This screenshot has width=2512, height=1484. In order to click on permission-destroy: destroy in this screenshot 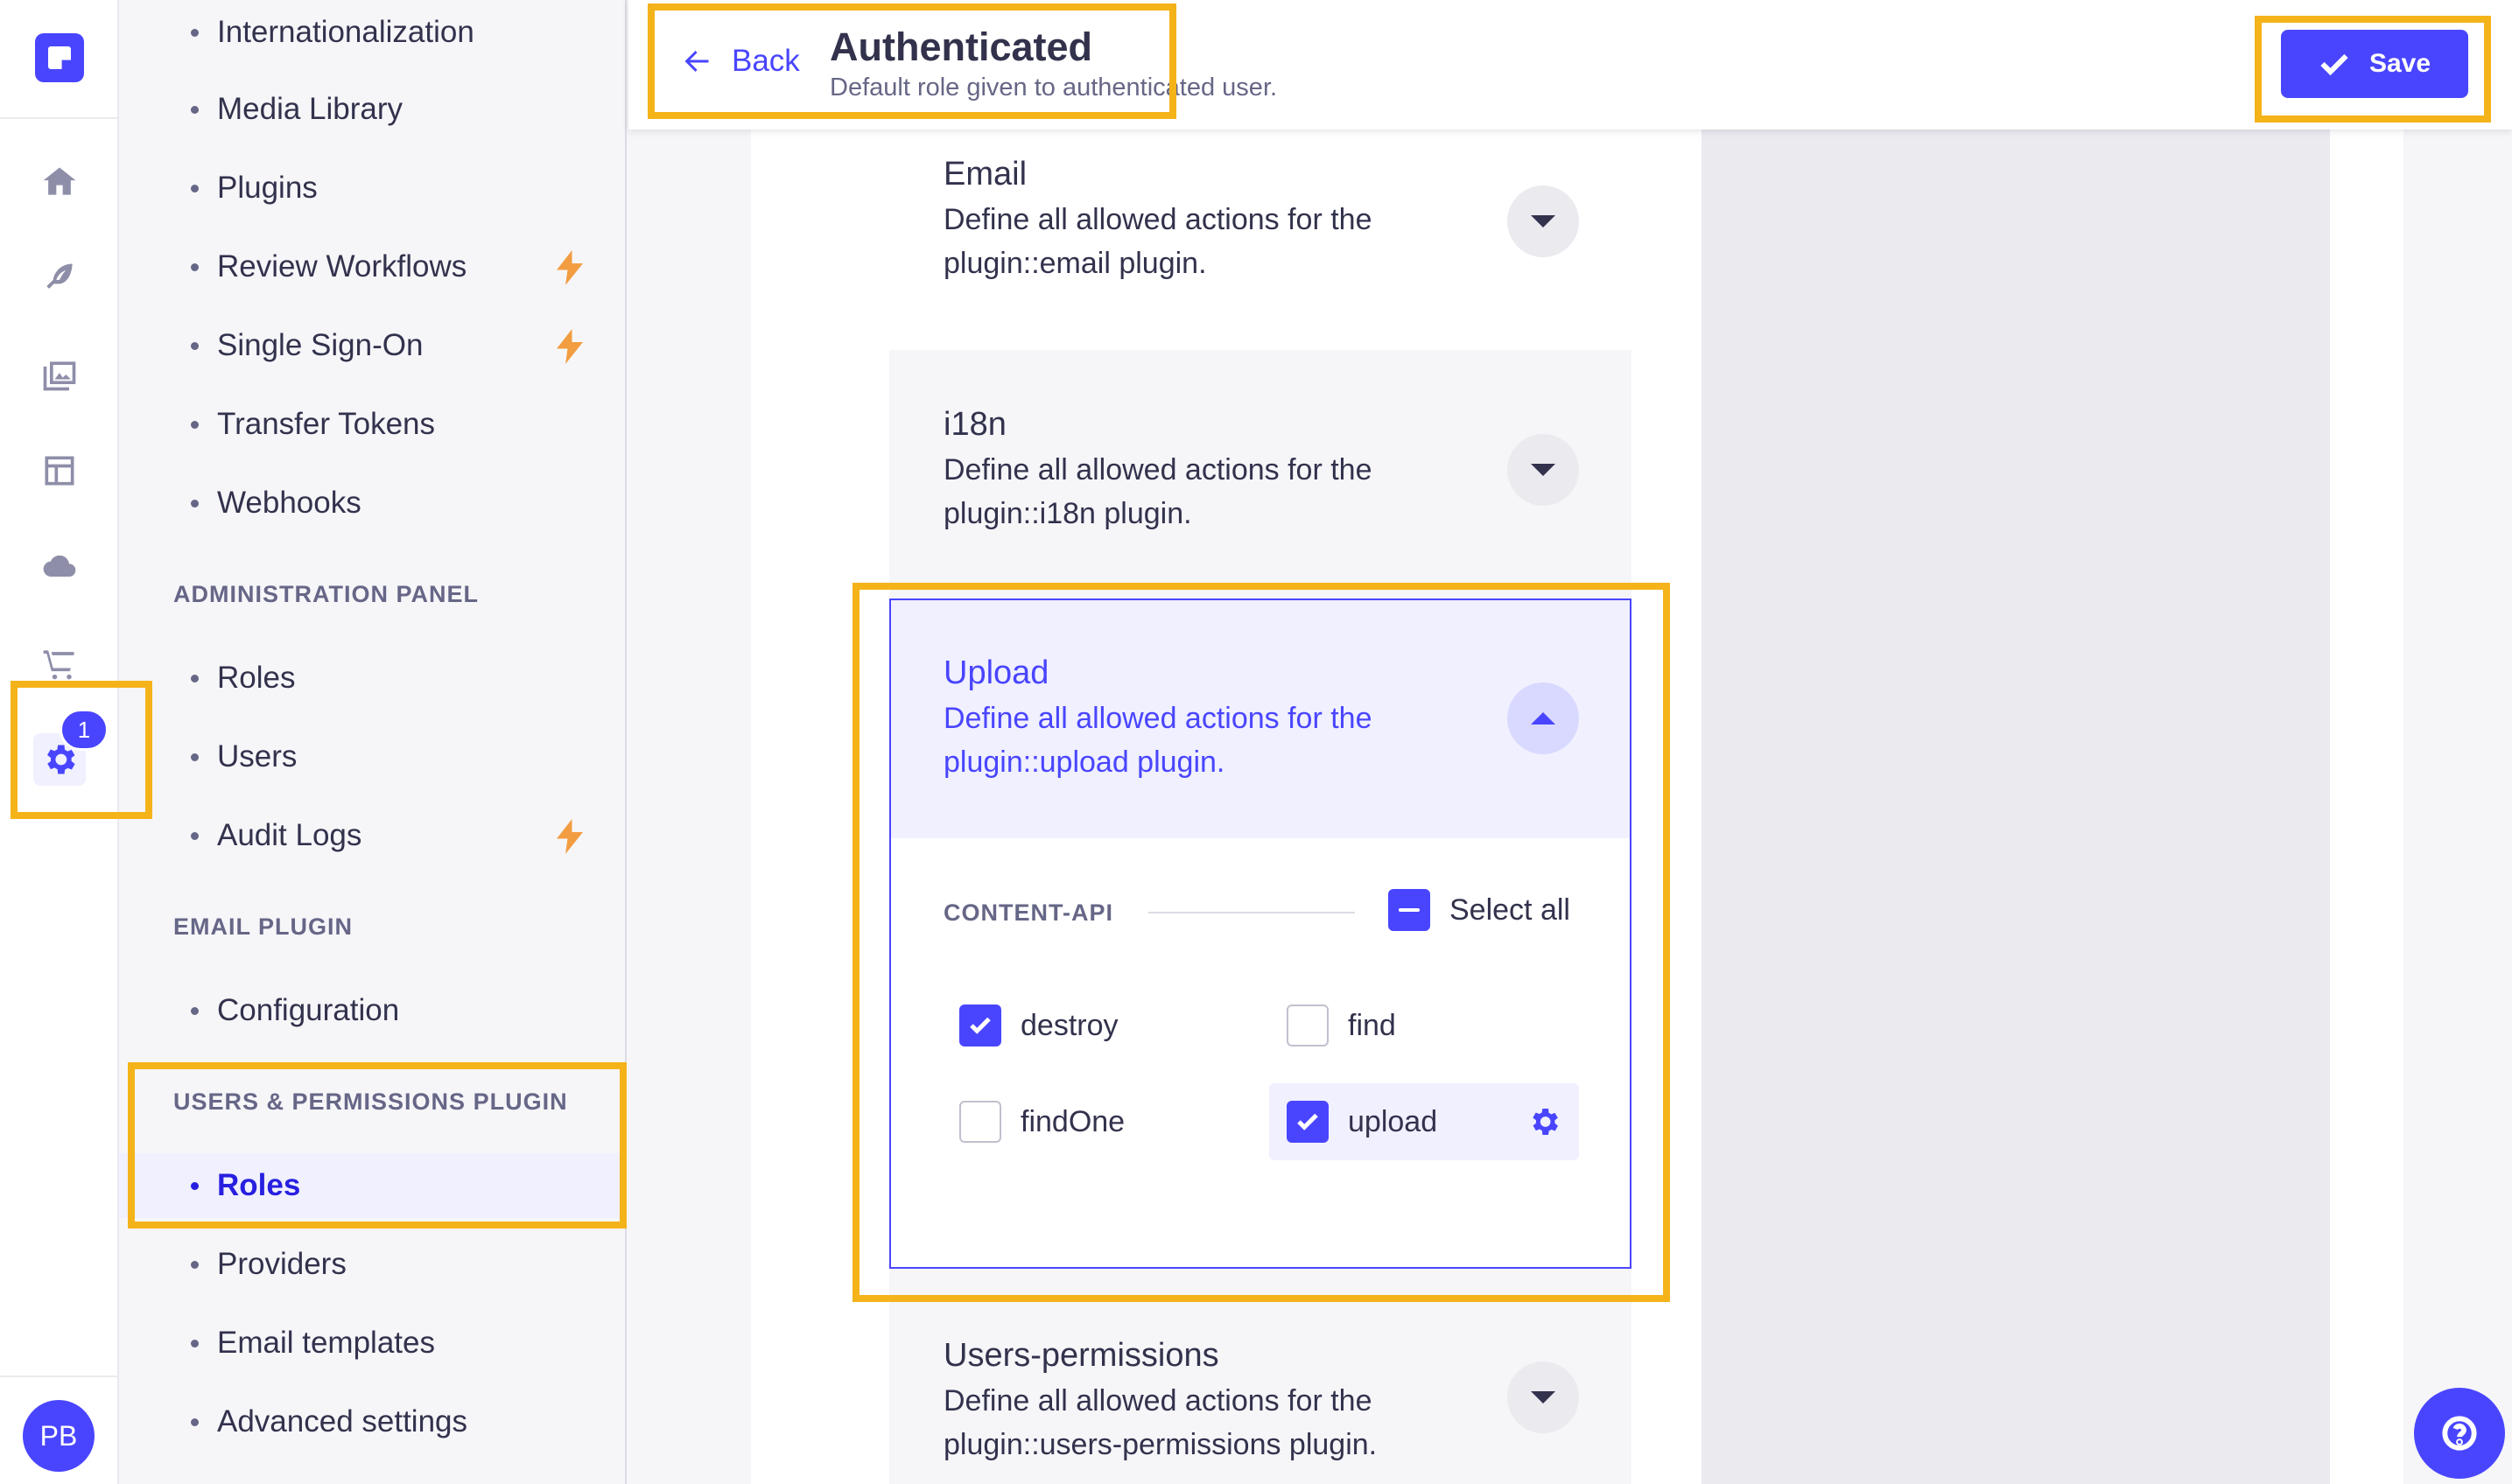, I will do `click(1039, 1025)`.